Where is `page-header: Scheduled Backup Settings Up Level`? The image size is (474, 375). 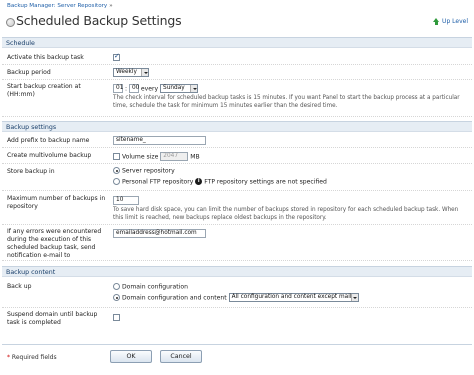 page-header: Scheduled Backup Settings Up Level is located at coordinates (237, 22).